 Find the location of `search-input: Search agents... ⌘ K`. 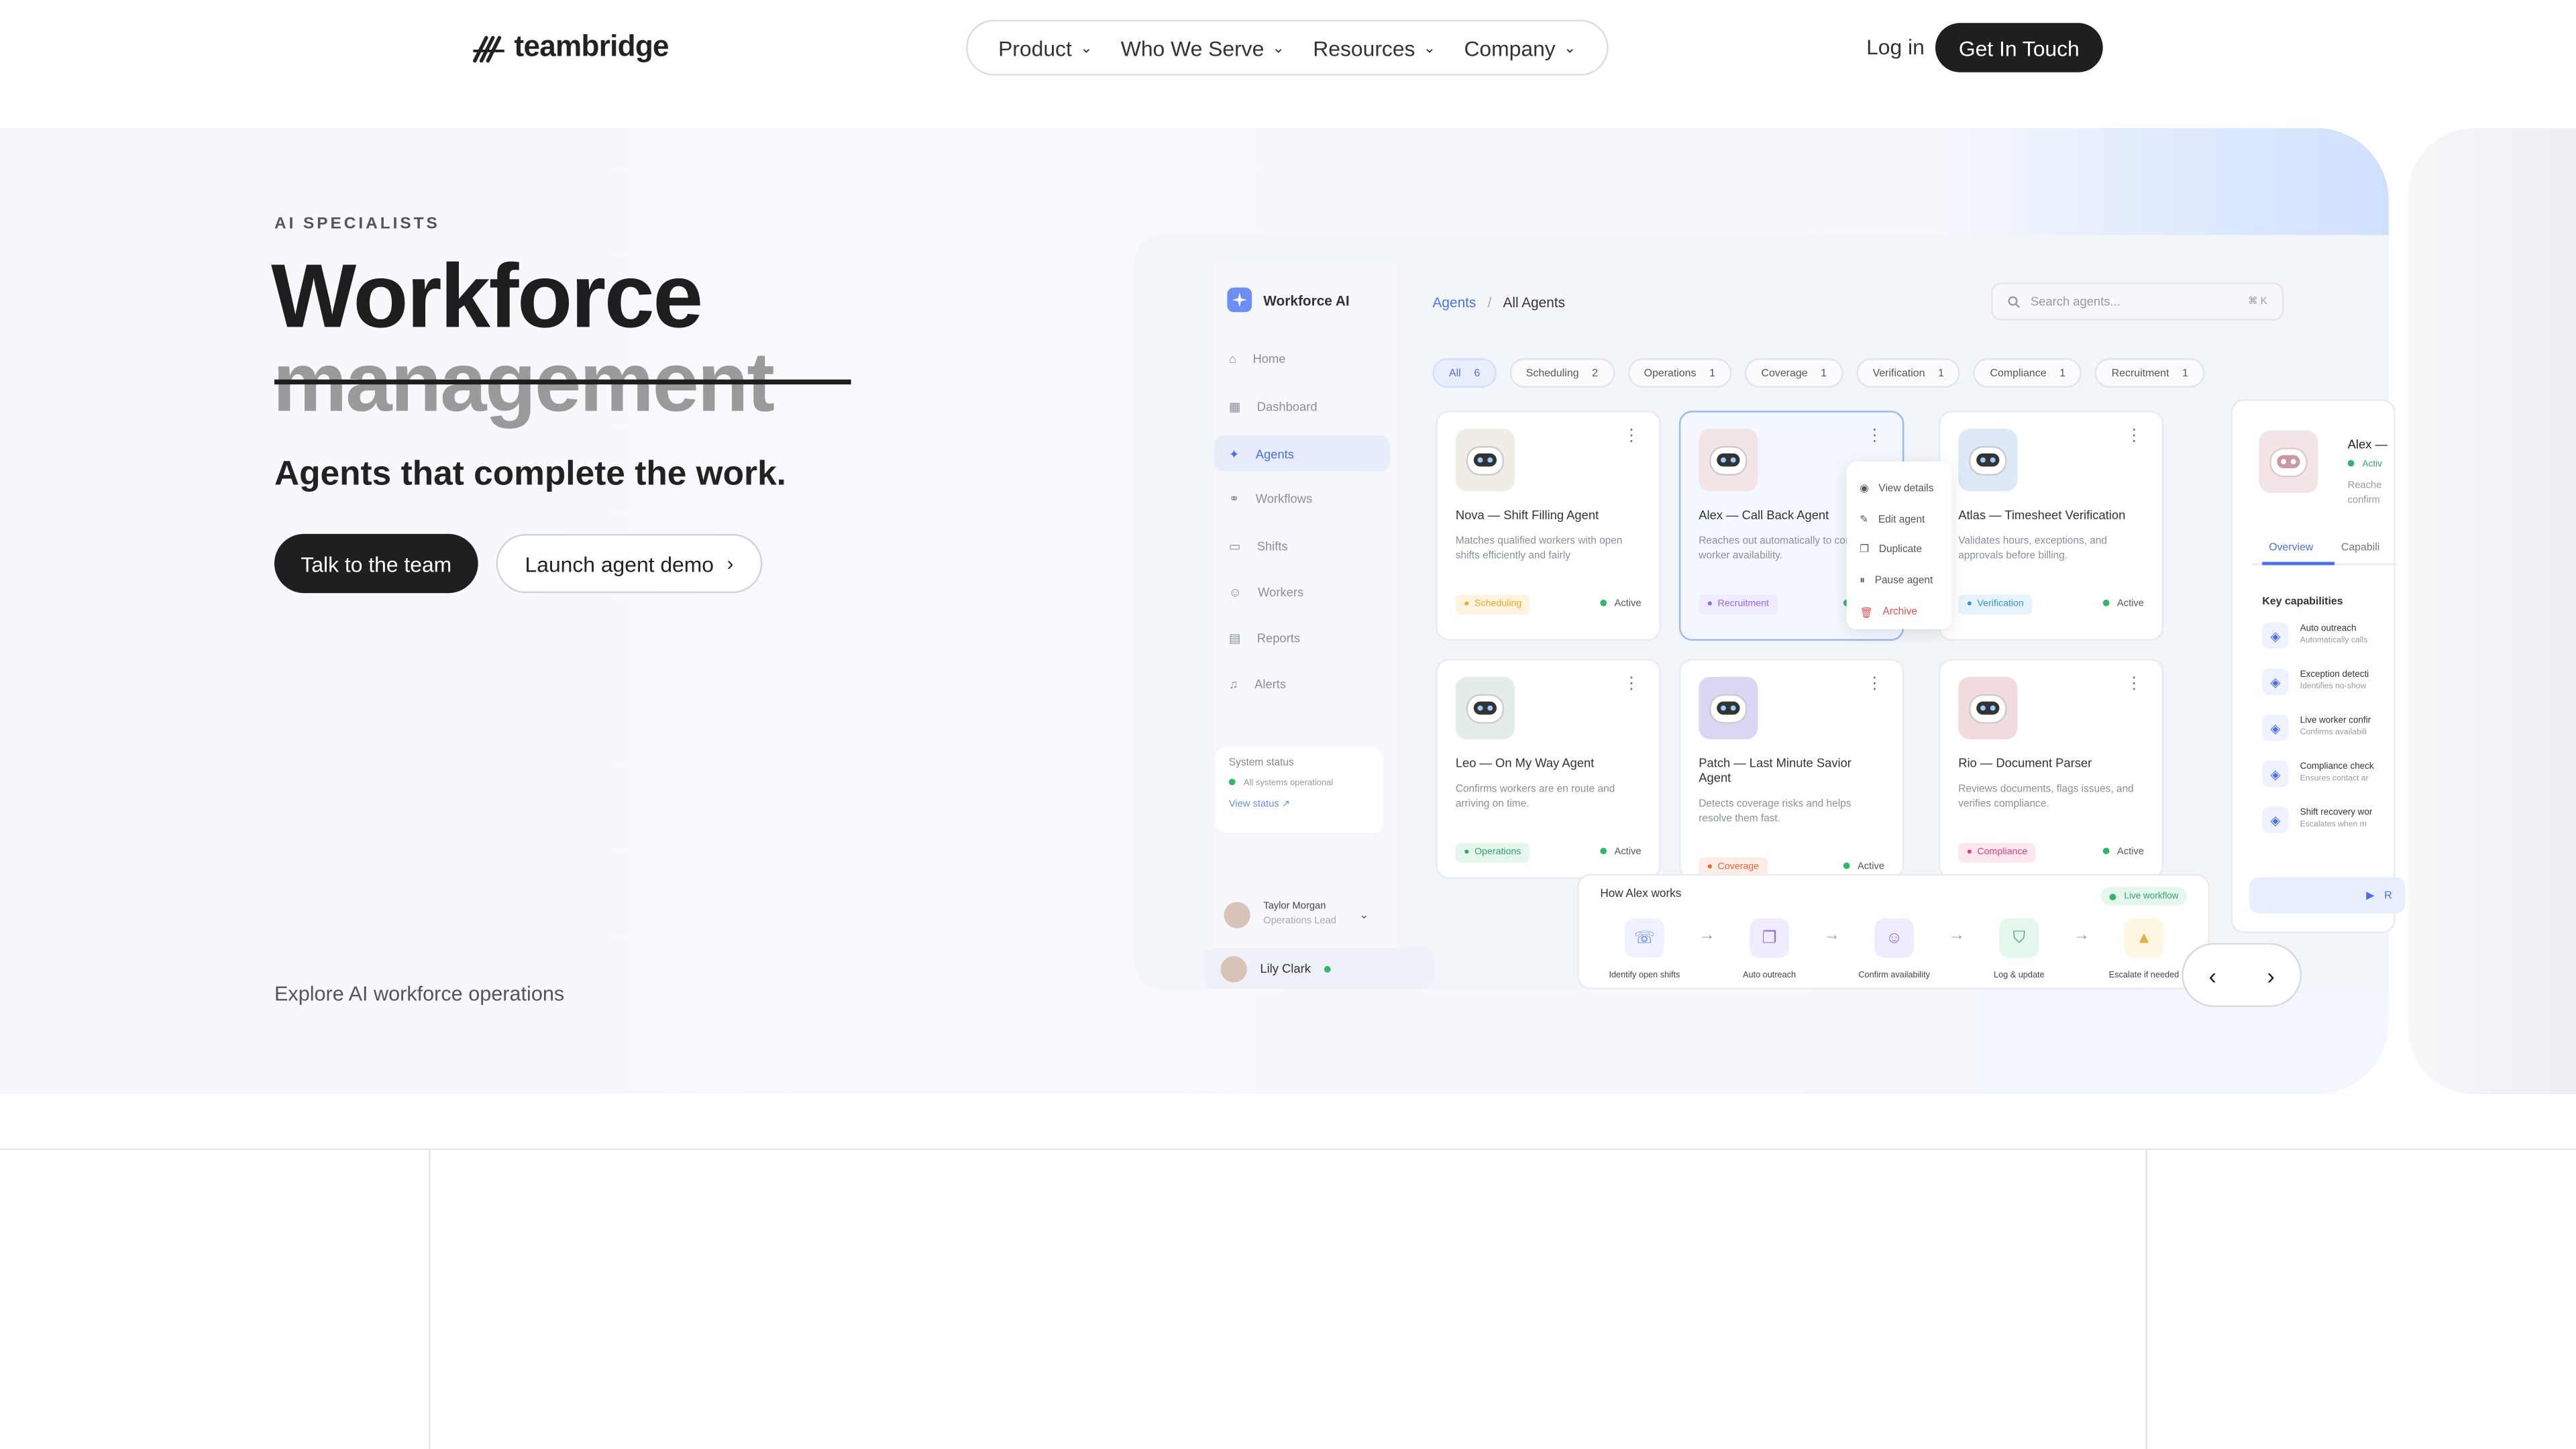

search-input: Search agents... ⌘ K is located at coordinates (2137, 301).